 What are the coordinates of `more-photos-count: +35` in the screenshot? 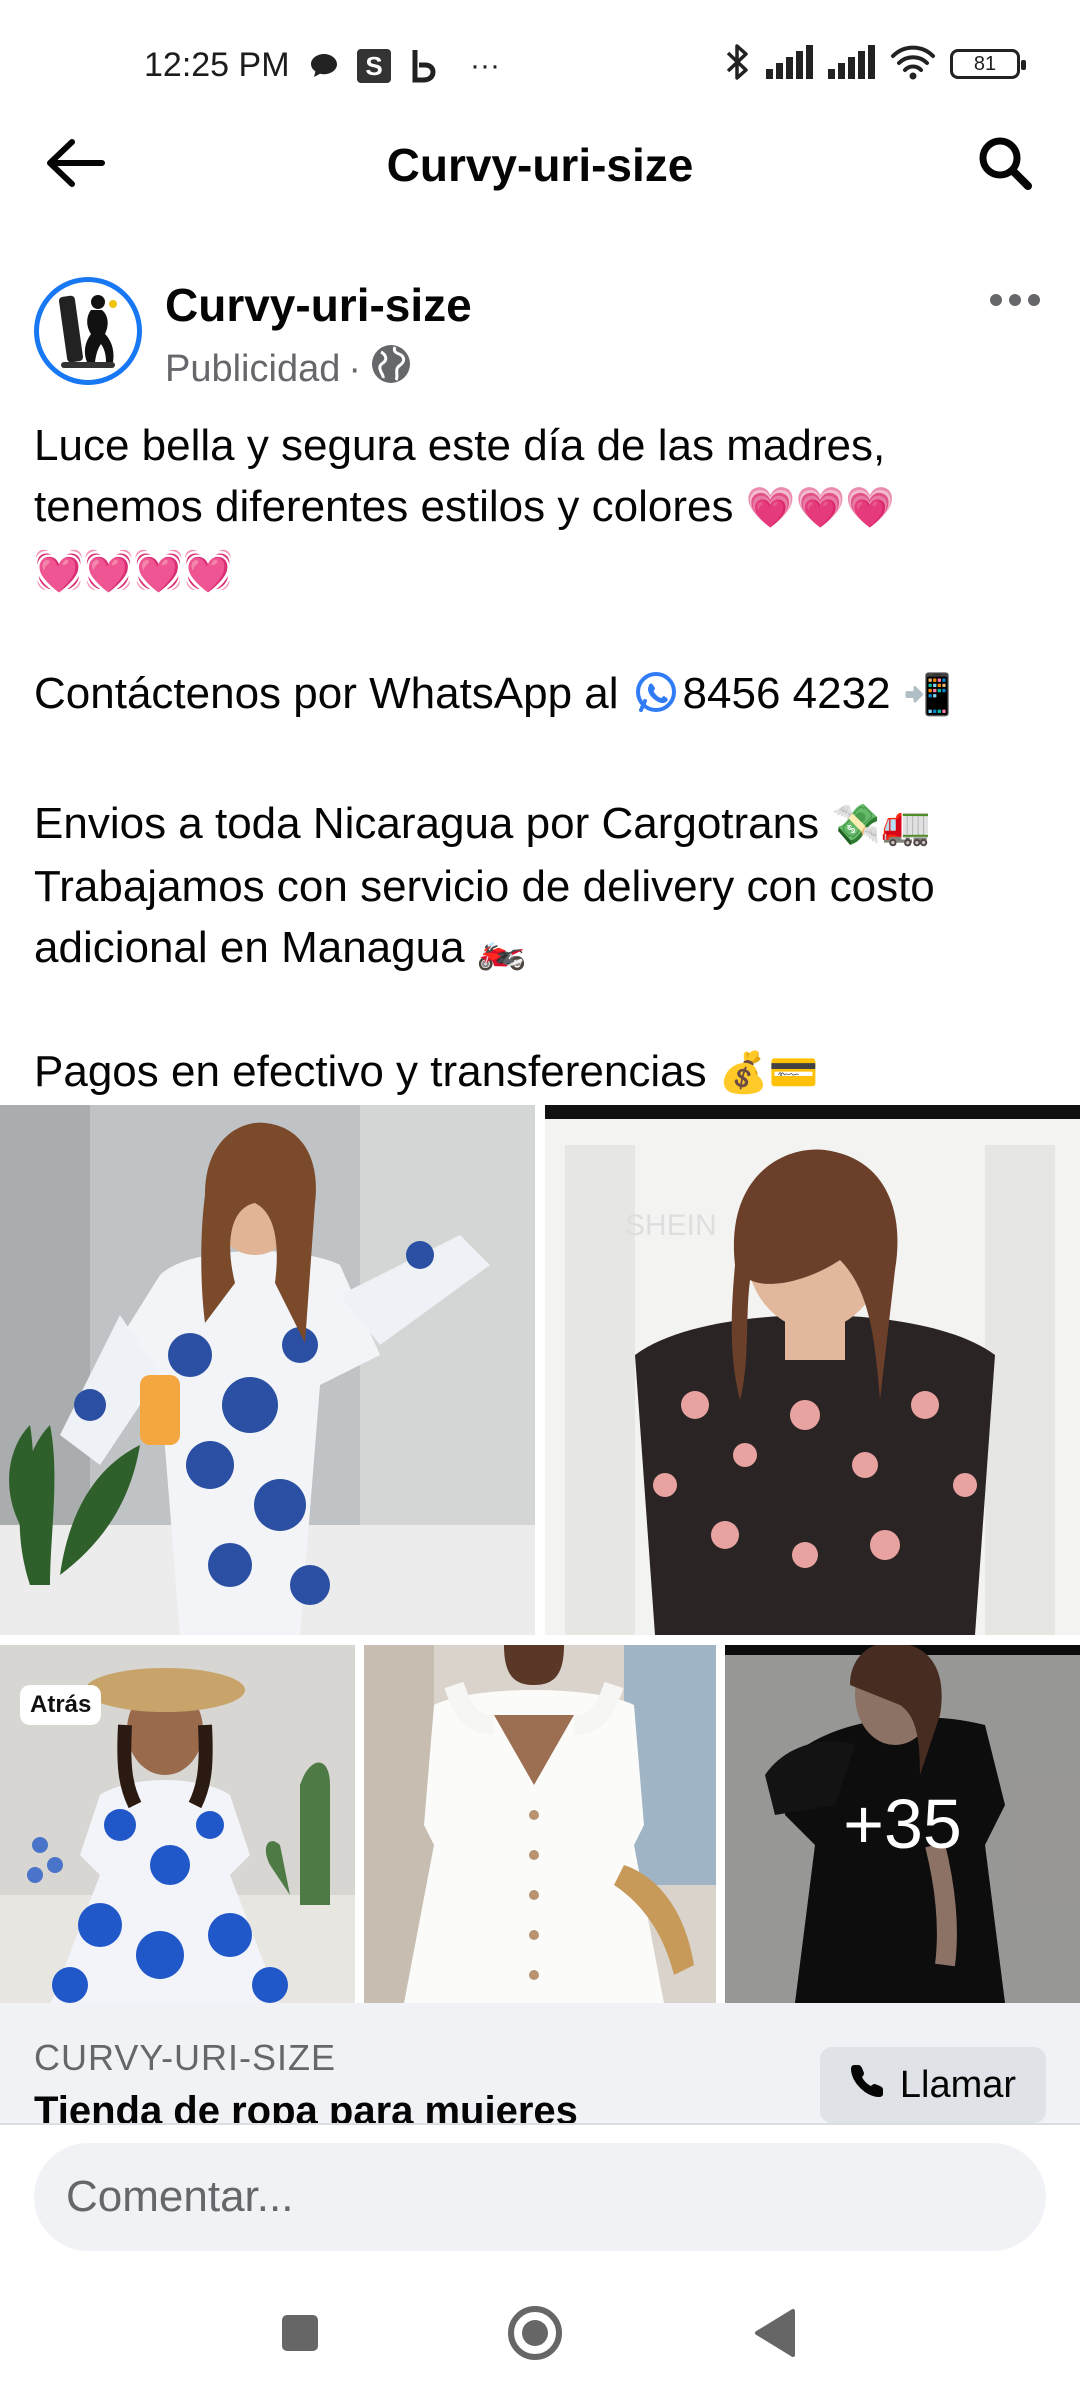 It's located at (902, 1824).